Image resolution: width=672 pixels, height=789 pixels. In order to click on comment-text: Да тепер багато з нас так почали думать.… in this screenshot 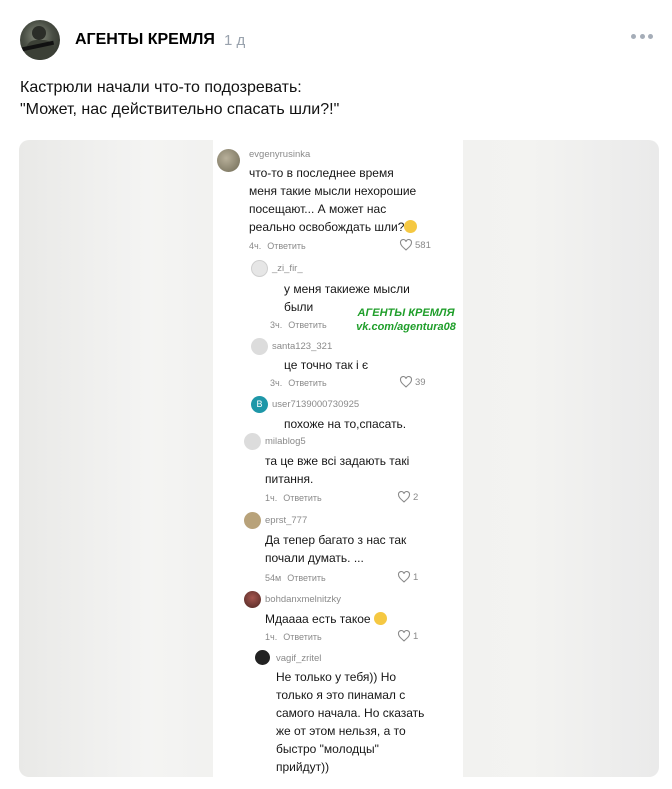, I will do `click(336, 549)`.